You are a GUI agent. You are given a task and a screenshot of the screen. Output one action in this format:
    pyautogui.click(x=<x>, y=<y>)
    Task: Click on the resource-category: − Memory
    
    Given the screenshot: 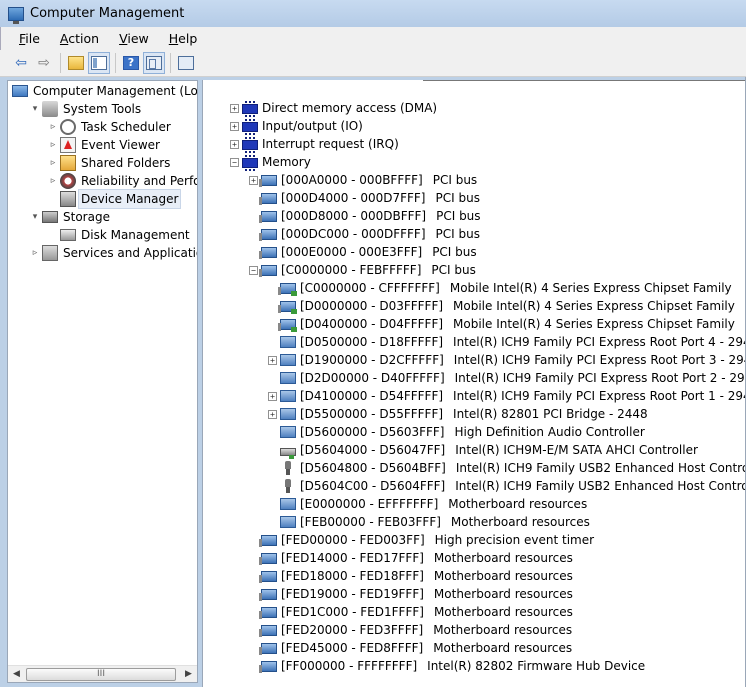 What is the action you would take?
    pyautogui.click(x=271, y=162)
    